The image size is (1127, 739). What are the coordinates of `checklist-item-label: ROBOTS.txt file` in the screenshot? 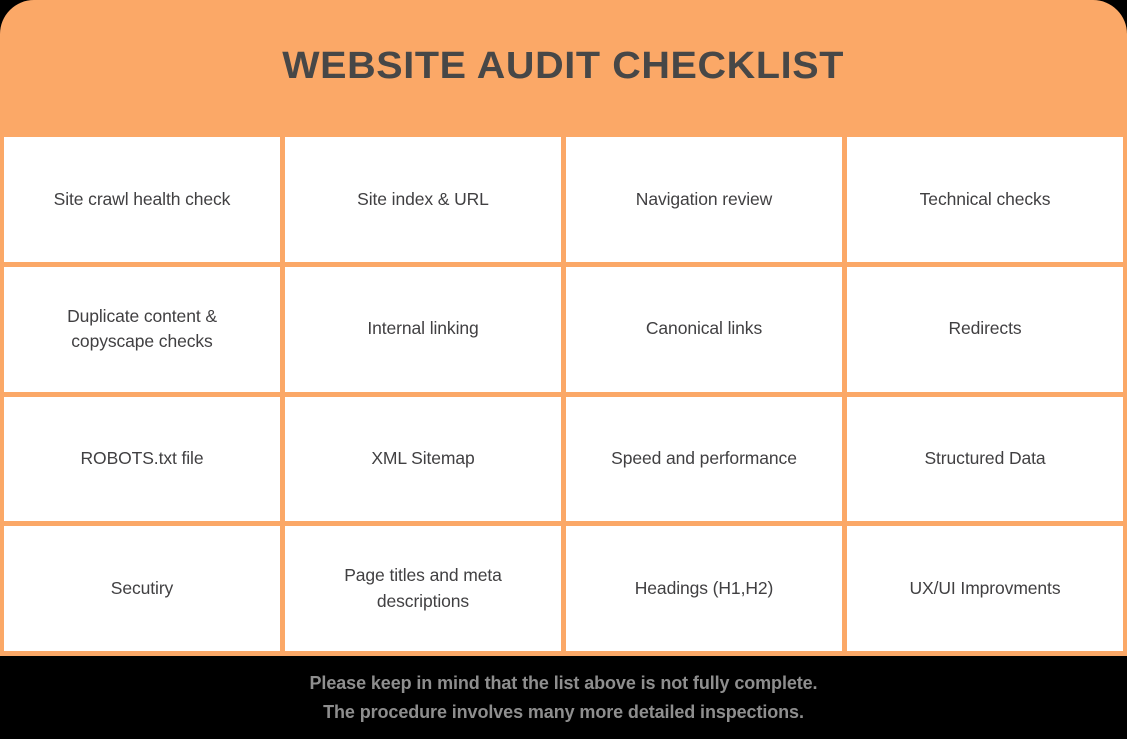 It's located at (142, 458).